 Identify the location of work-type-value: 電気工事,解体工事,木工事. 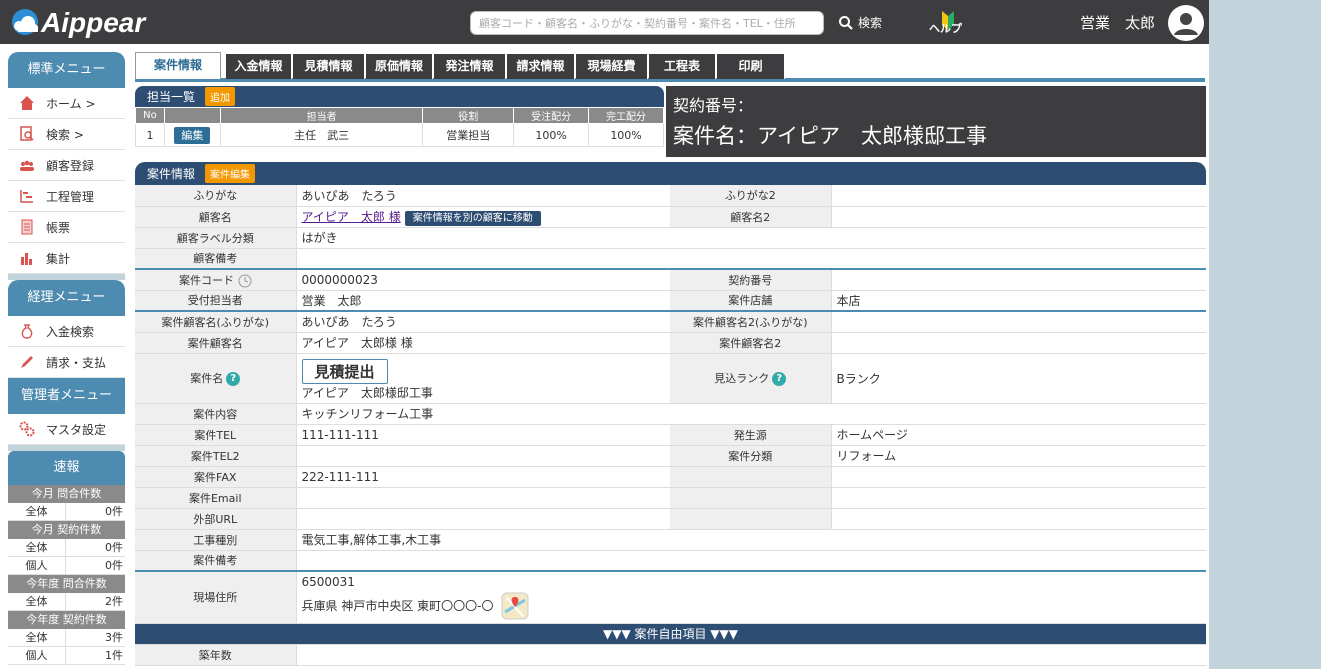
(751, 540).